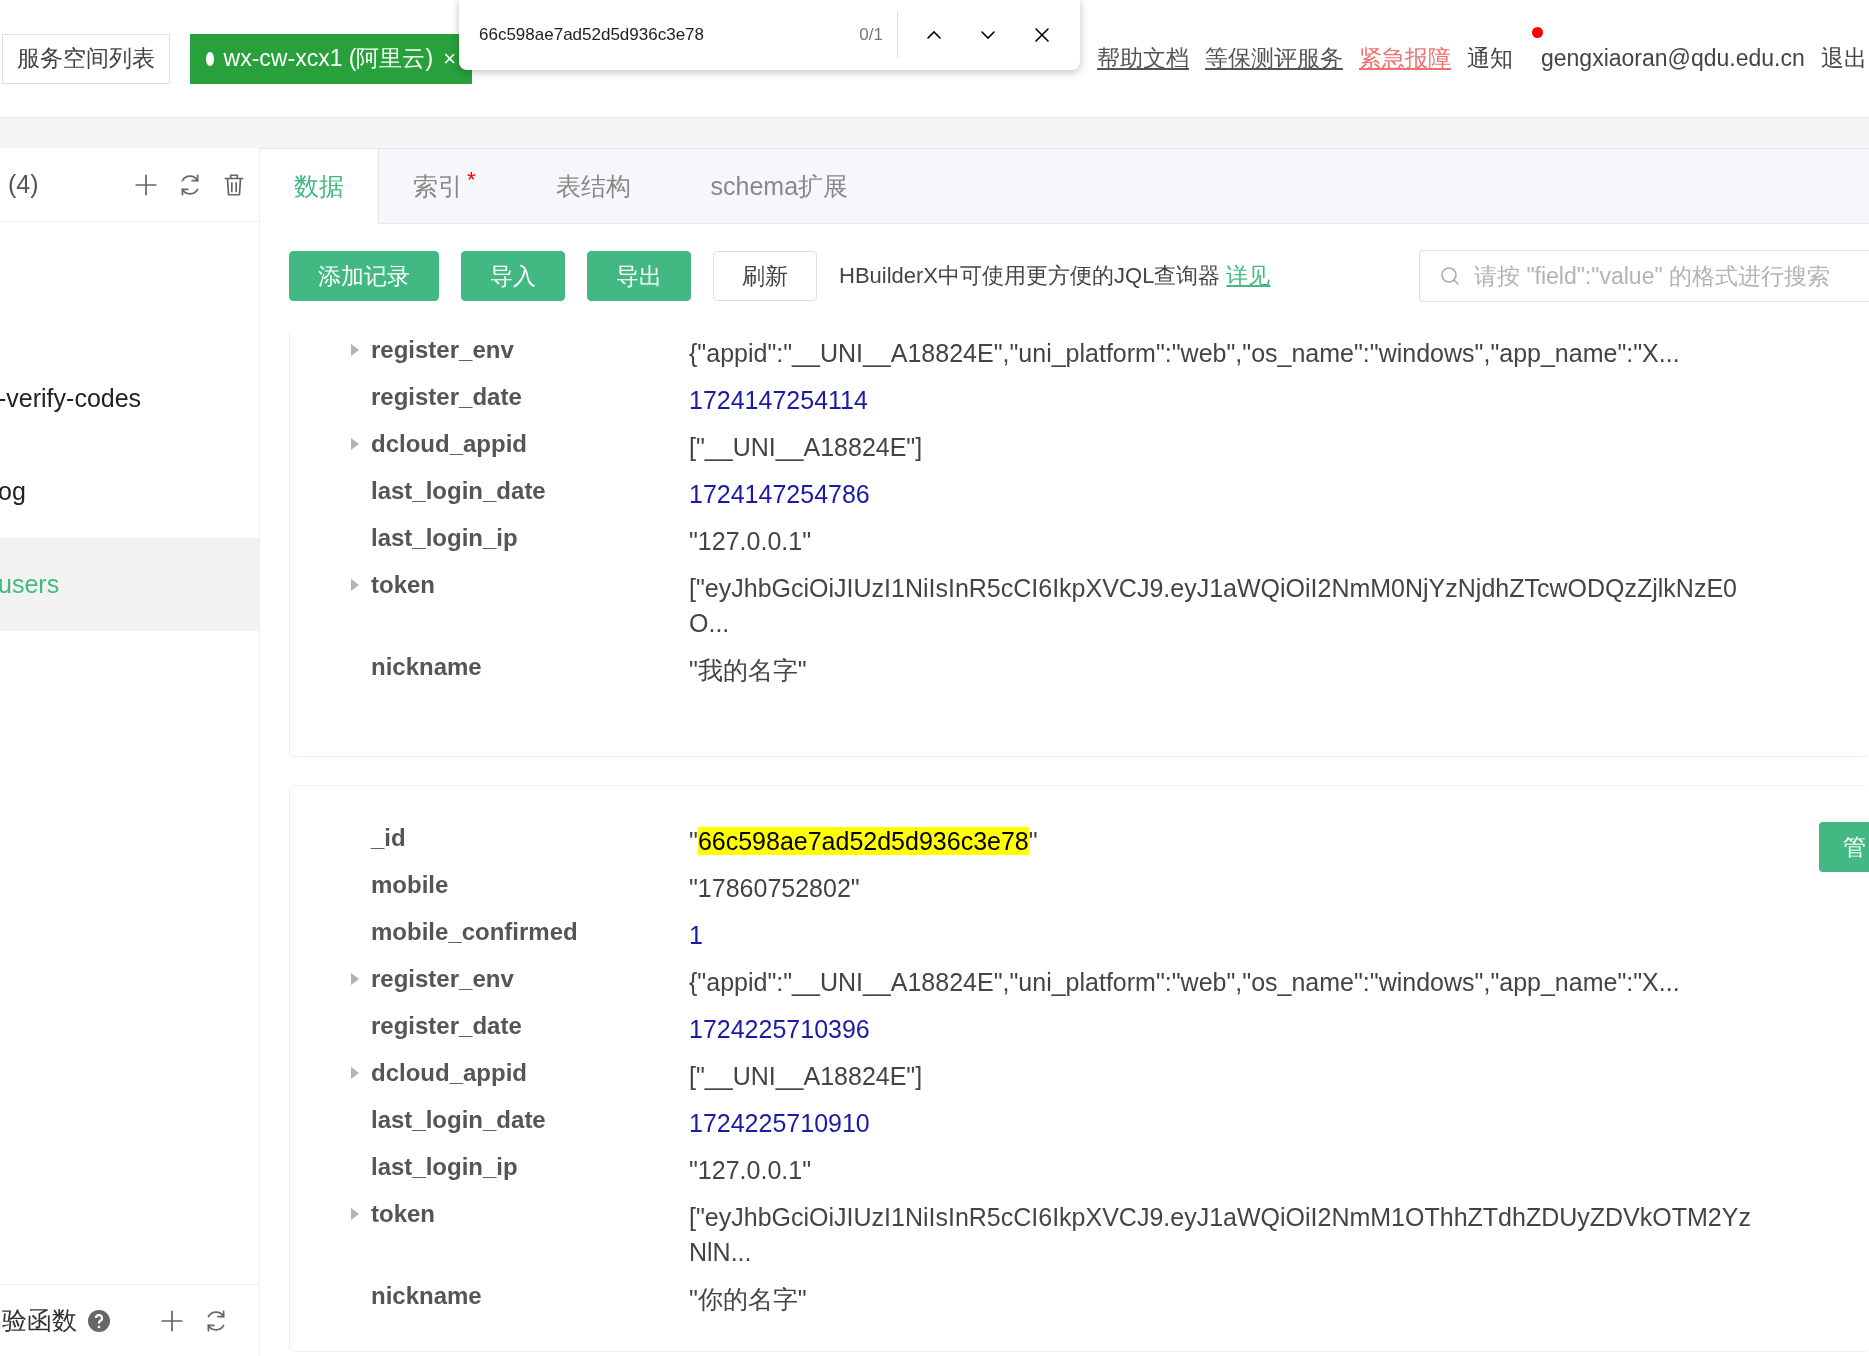 Image resolution: width=1869 pixels, height=1356 pixels. Describe the element at coordinates (1405, 58) in the screenshot. I see `header-link: 紧急报障` at that location.